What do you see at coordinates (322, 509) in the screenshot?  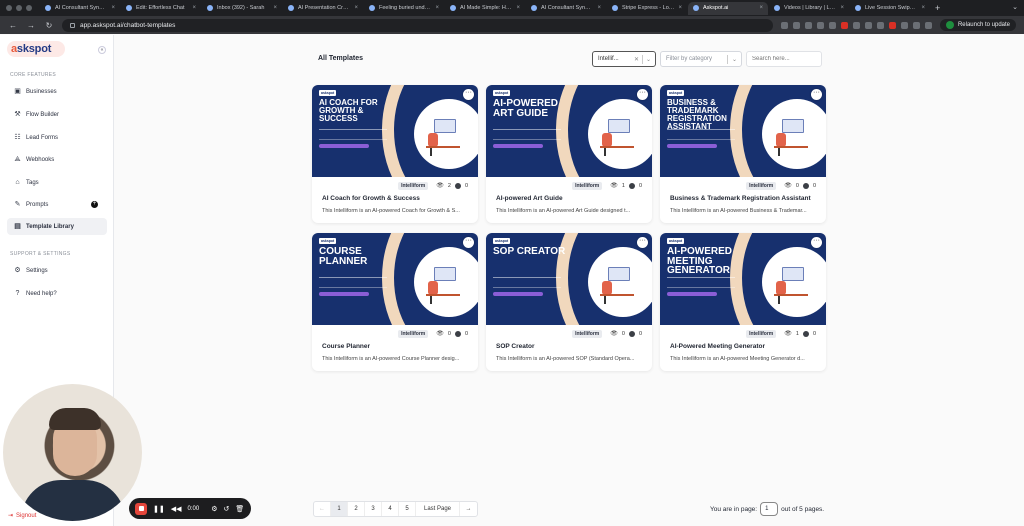 I see `prev-page-button: ←` at bounding box center [322, 509].